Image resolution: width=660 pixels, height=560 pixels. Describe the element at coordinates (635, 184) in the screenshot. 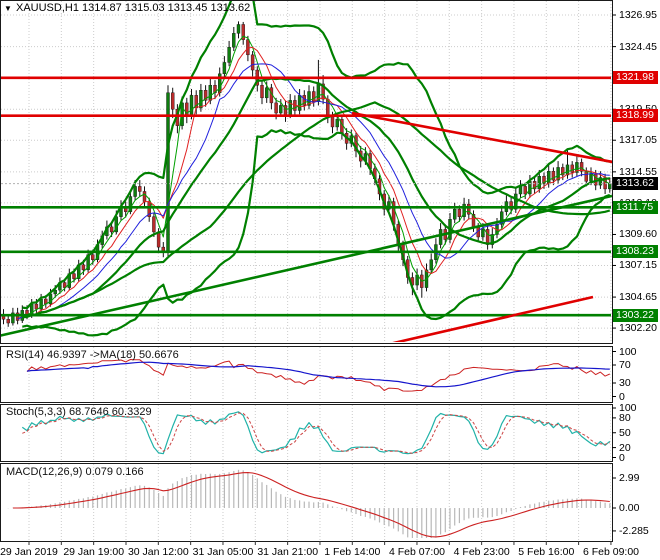

I see `current-price-badge: 1313.62` at that location.